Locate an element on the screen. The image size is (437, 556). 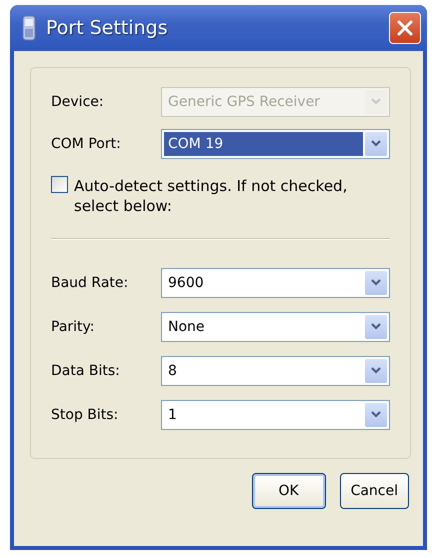
field-label: Device: is located at coordinates (78, 102).